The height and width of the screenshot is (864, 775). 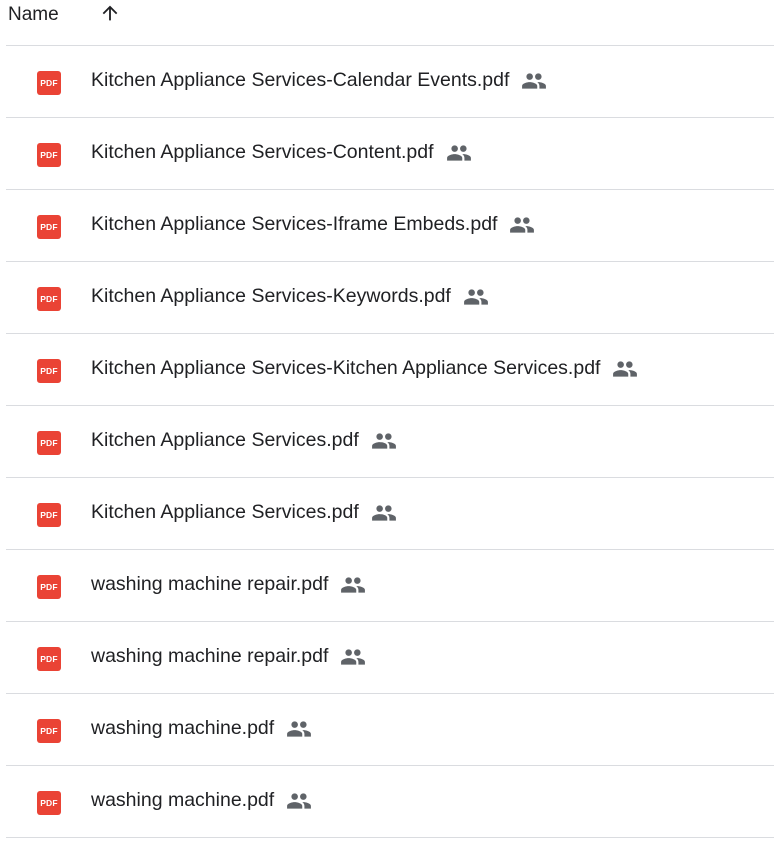 What do you see at coordinates (110, 13) in the screenshot?
I see `arrow-up-icon` at bounding box center [110, 13].